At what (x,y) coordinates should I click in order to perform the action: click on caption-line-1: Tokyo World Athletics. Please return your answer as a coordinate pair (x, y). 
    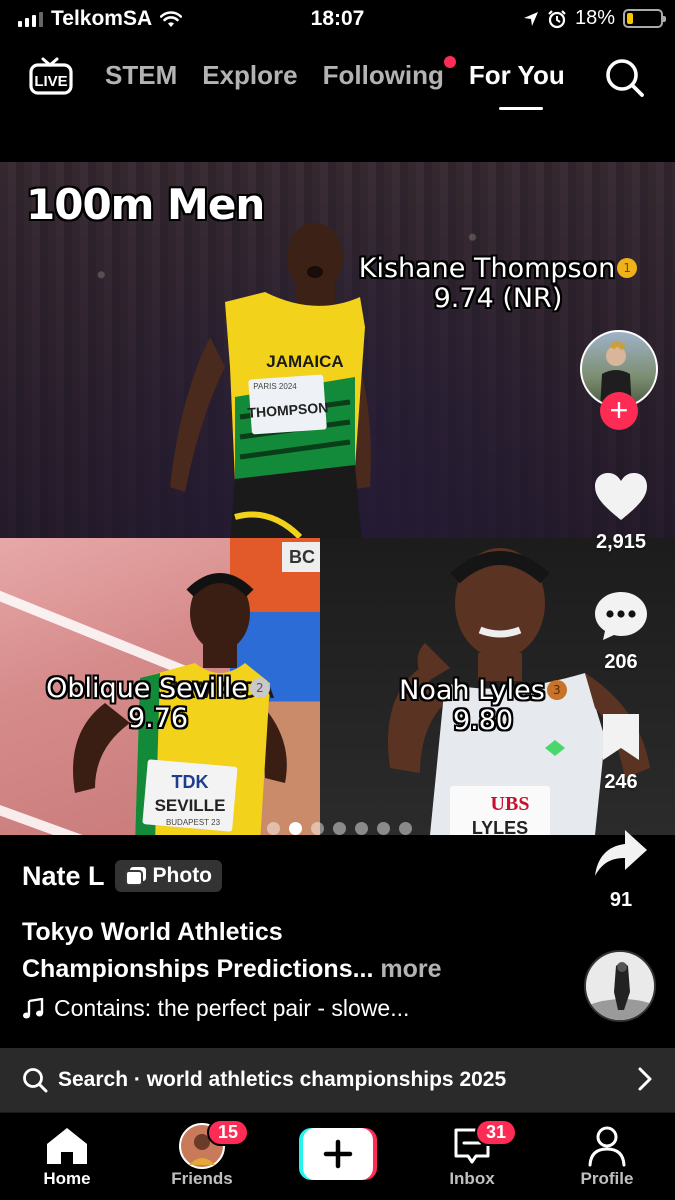
    Looking at the image, I should click on (152, 932).